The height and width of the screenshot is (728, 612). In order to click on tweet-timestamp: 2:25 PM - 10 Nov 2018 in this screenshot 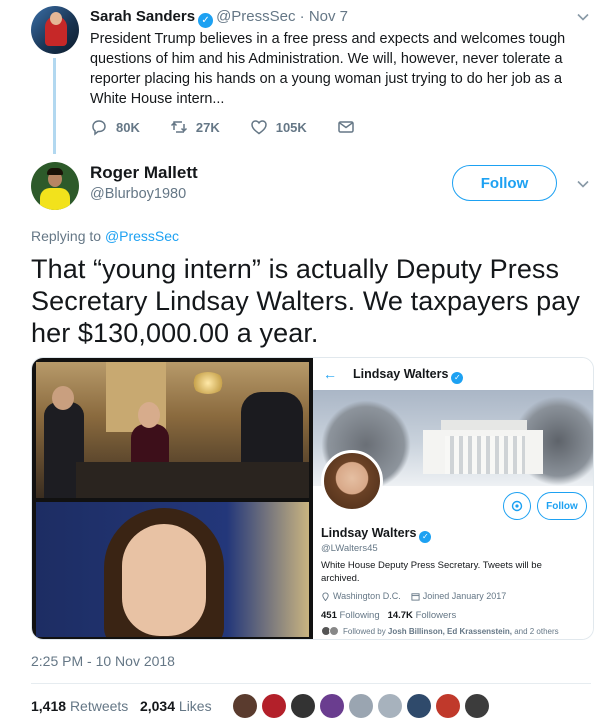, I will do `click(103, 661)`.